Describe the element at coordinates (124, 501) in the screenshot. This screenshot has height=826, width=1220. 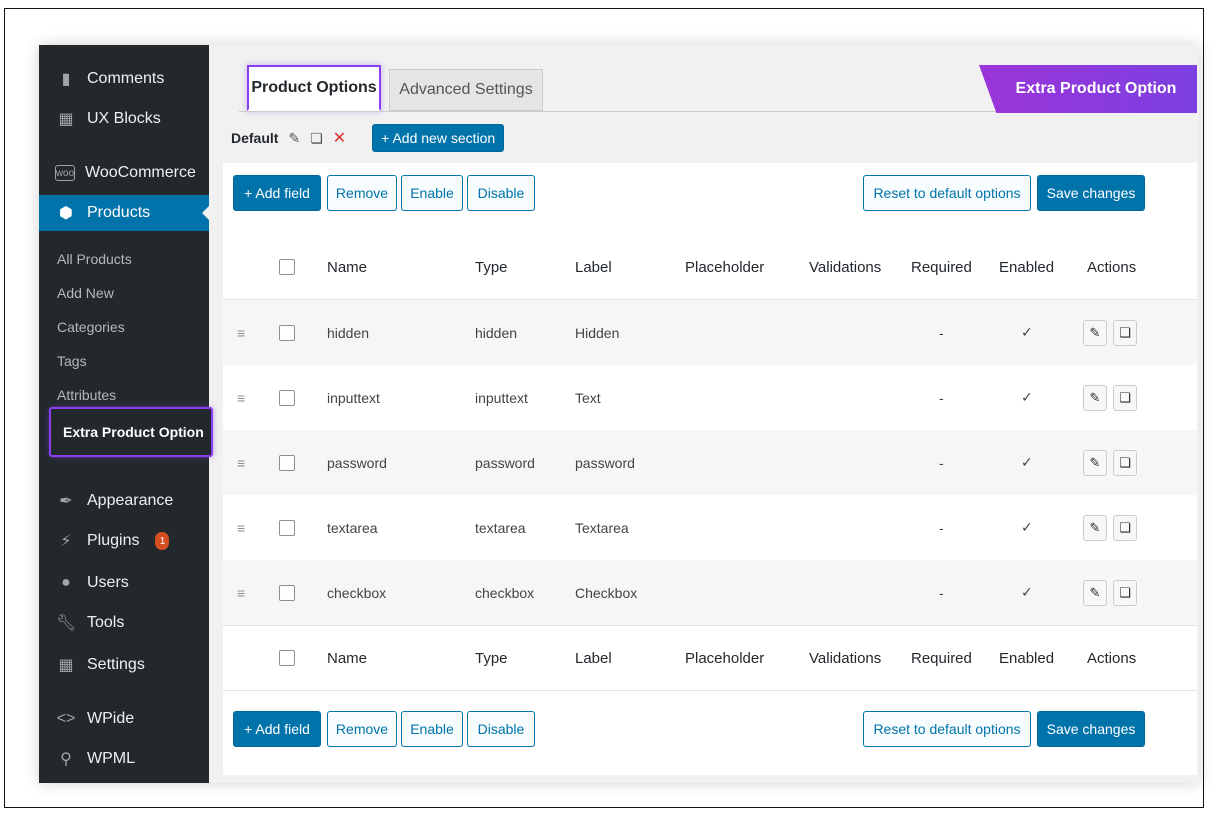
I see `sidebar-item-appearance: ✒ Appearance` at that location.